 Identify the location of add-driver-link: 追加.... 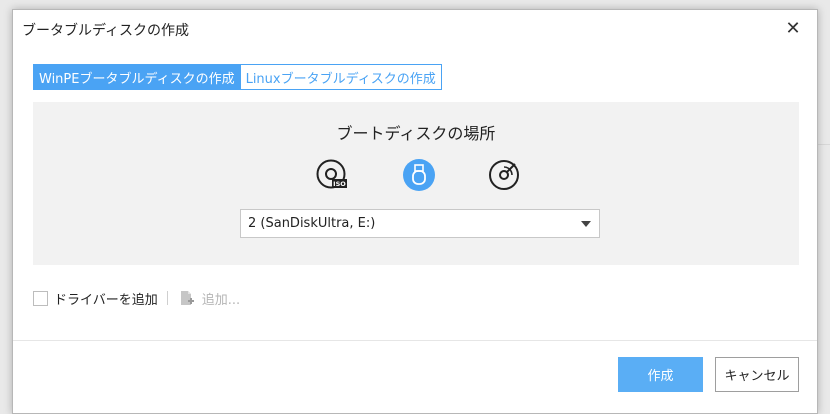
(221, 300).